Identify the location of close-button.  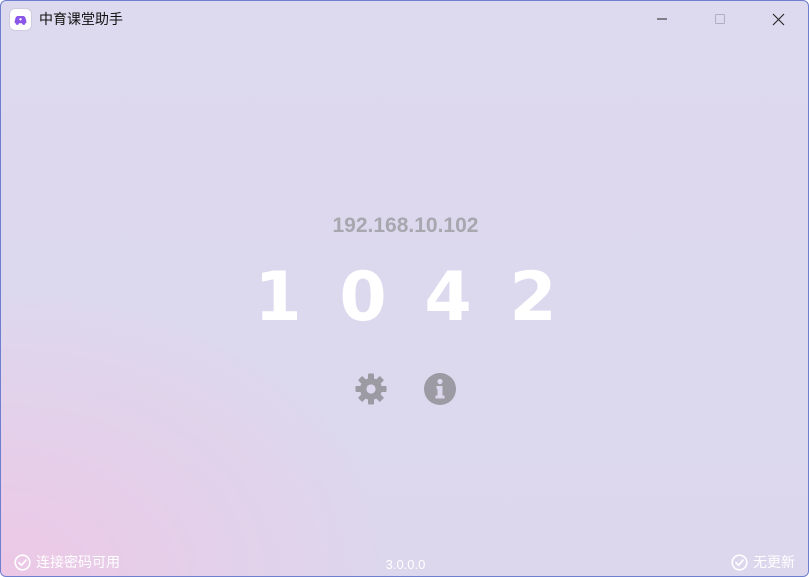
(778, 19).